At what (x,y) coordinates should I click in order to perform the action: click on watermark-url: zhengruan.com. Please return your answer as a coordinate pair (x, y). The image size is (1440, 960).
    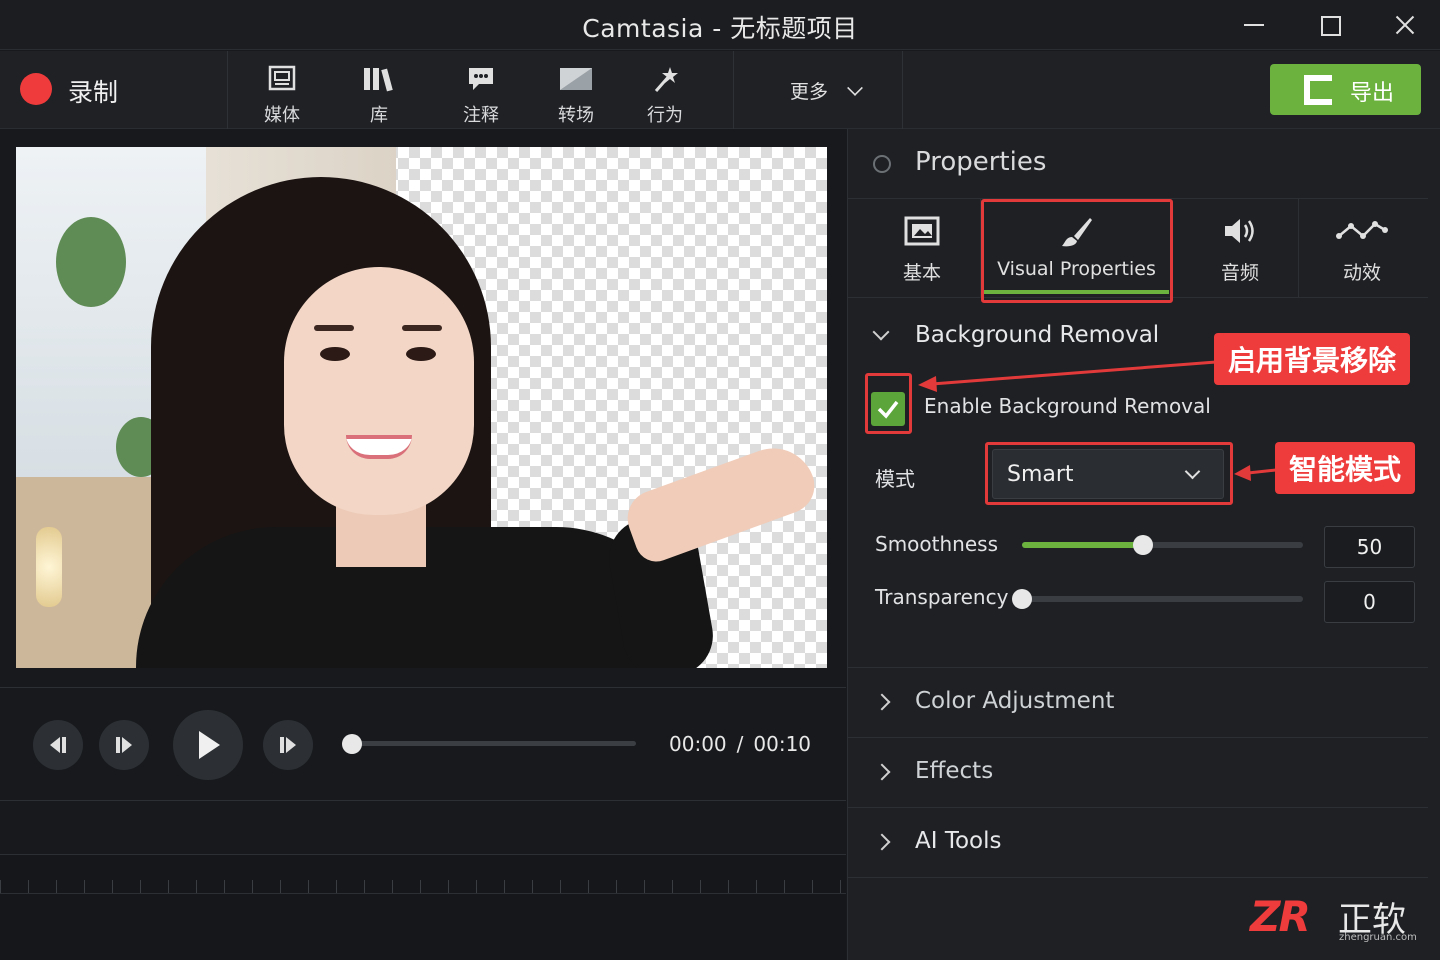
    Looking at the image, I should click on (1378, 937).